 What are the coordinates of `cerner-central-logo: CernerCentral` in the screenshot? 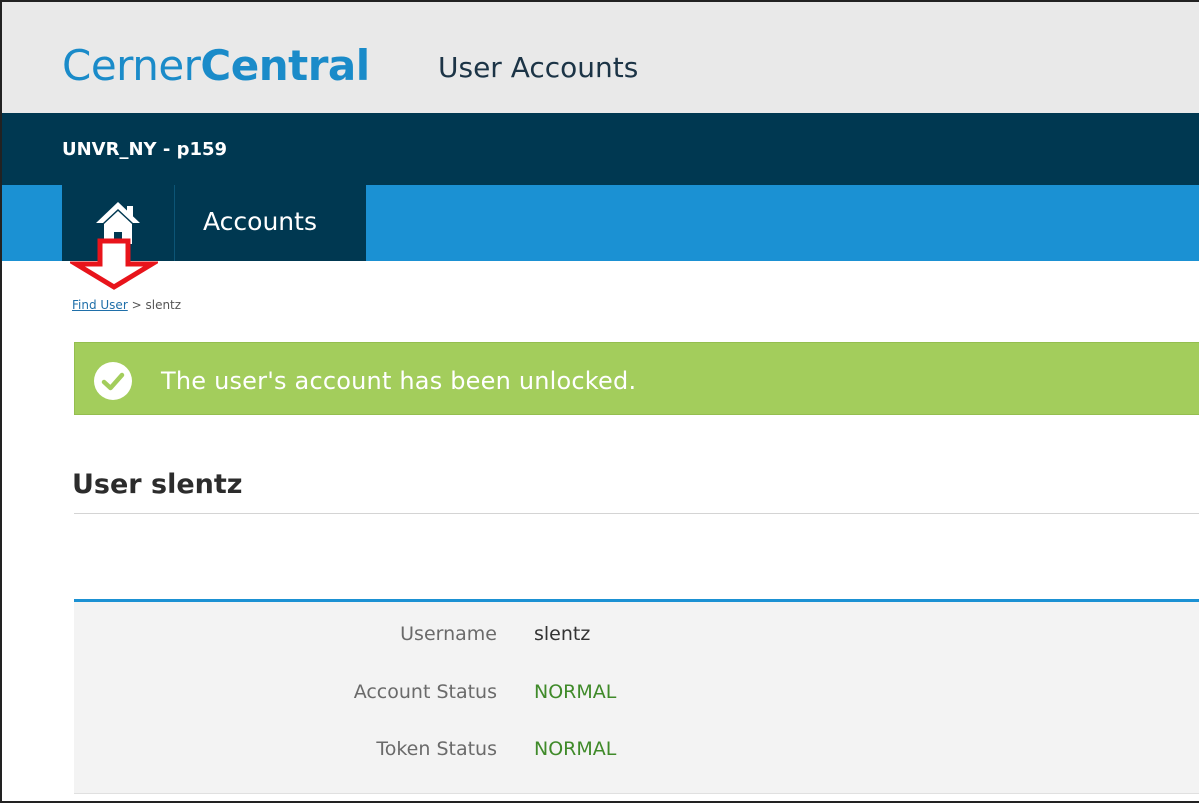 It's located at (216, 66).